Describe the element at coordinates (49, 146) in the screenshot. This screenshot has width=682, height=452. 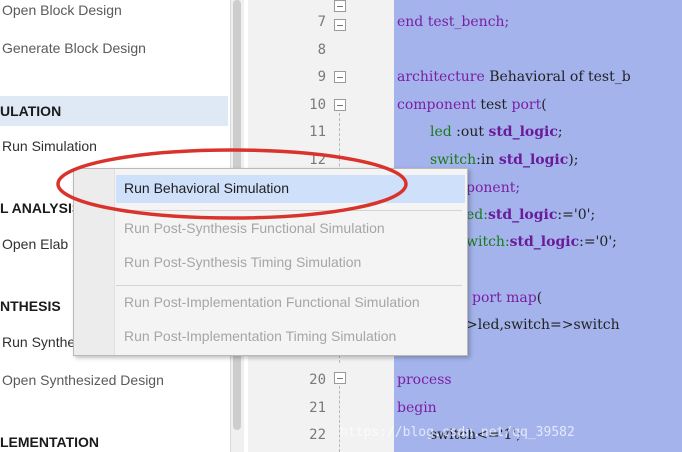
I see `nav-item-run-simulation: Run Simulation` at that location.